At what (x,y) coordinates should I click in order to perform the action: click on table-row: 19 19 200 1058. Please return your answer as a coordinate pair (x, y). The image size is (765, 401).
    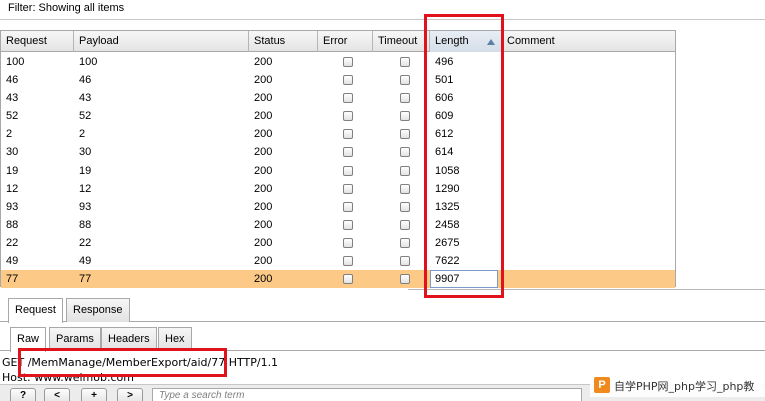
    Looking at the image, I should click on (338, 171).